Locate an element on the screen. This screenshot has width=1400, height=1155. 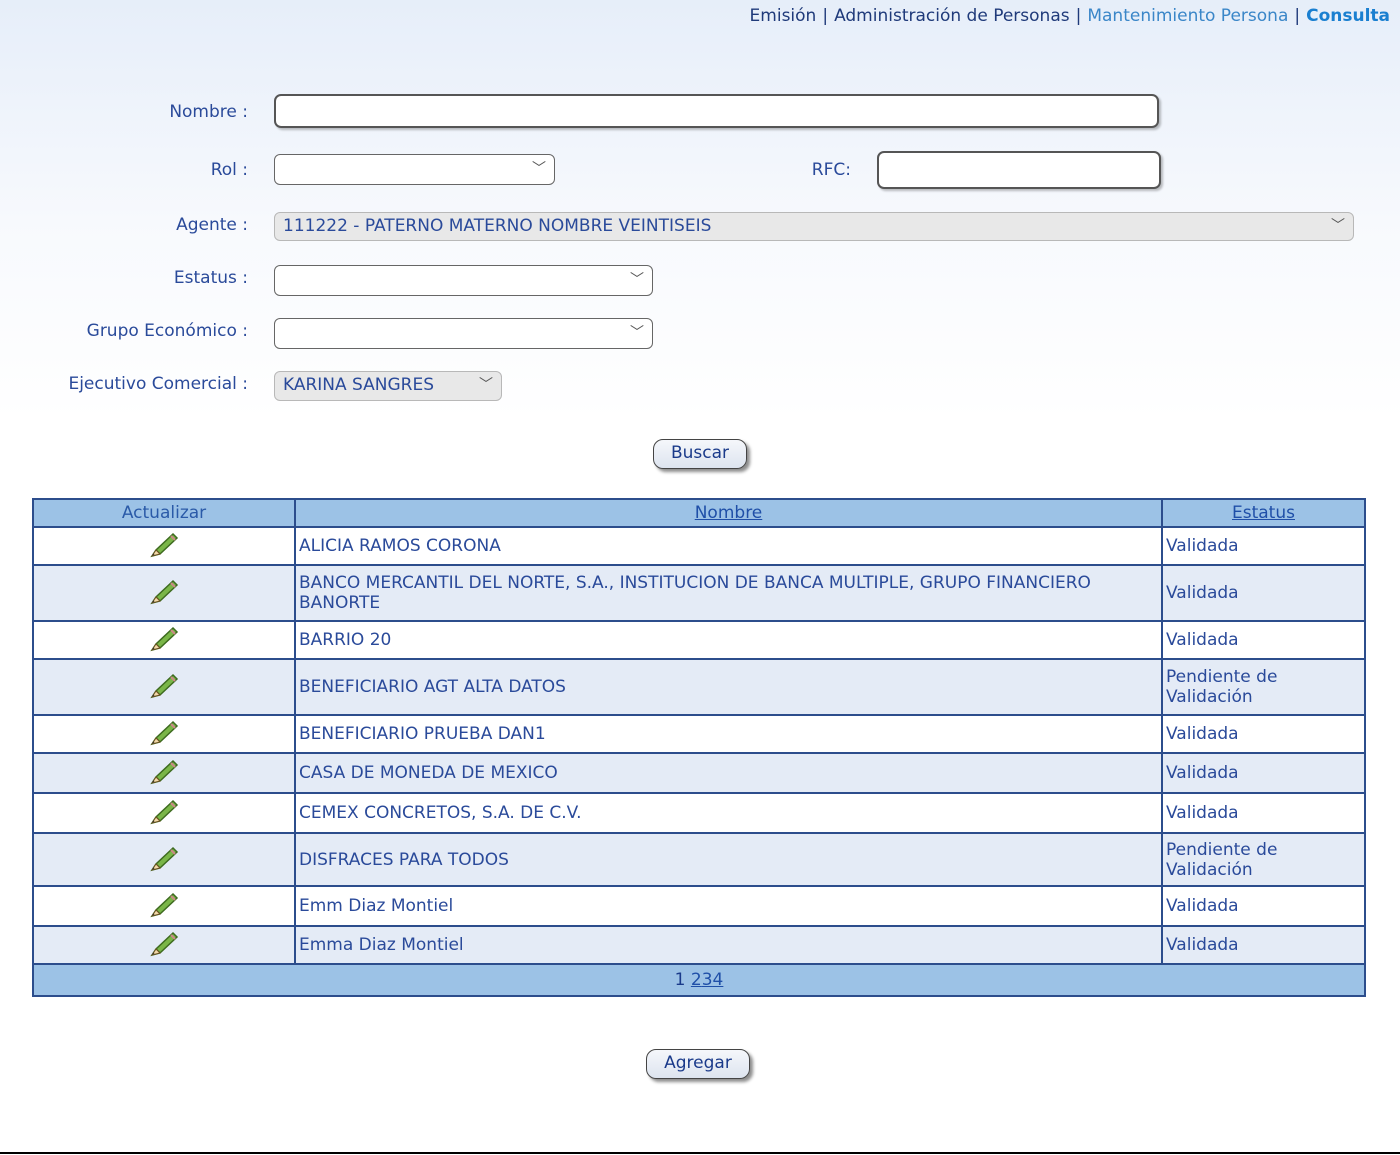
sort-estatus-link: Estatus is located at coordinates (1263, 513).